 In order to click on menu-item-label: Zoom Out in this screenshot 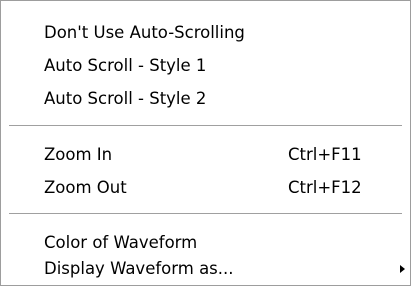, I will do `click(85, 188)`.